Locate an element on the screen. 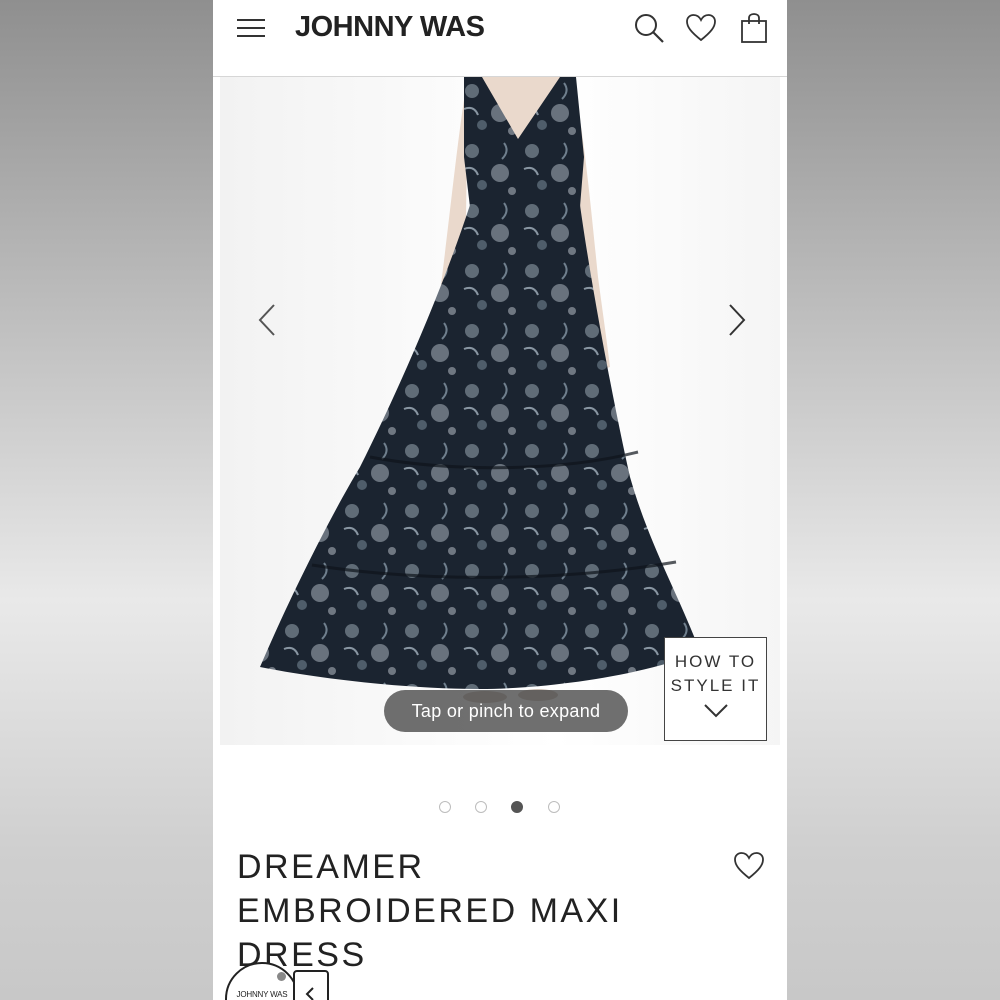 The height and width of the screenshot is (1000, 1000). chevron-right-icon is located at coordinates (736, 320).